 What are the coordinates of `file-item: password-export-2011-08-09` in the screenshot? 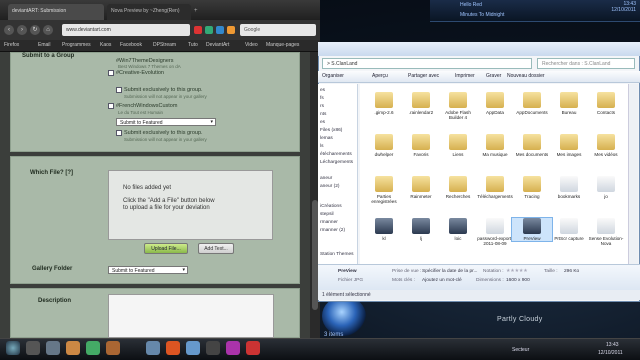 It's located at (495, 232).